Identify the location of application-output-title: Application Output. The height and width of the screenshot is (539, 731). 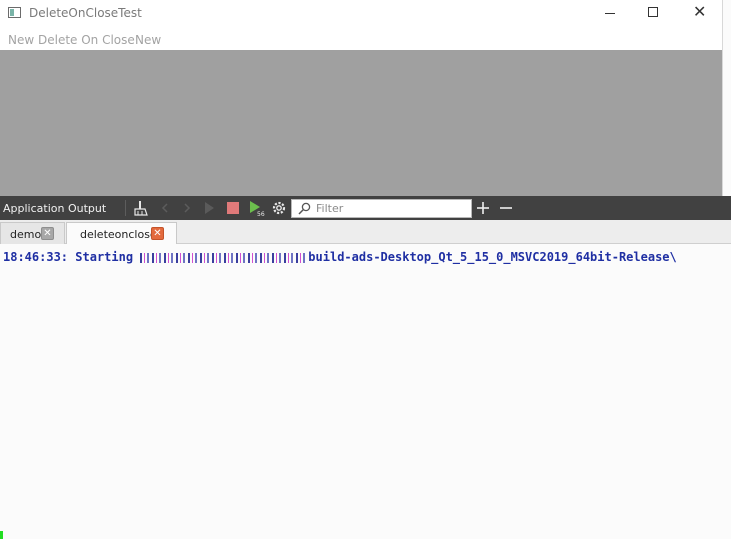
(55, 208).